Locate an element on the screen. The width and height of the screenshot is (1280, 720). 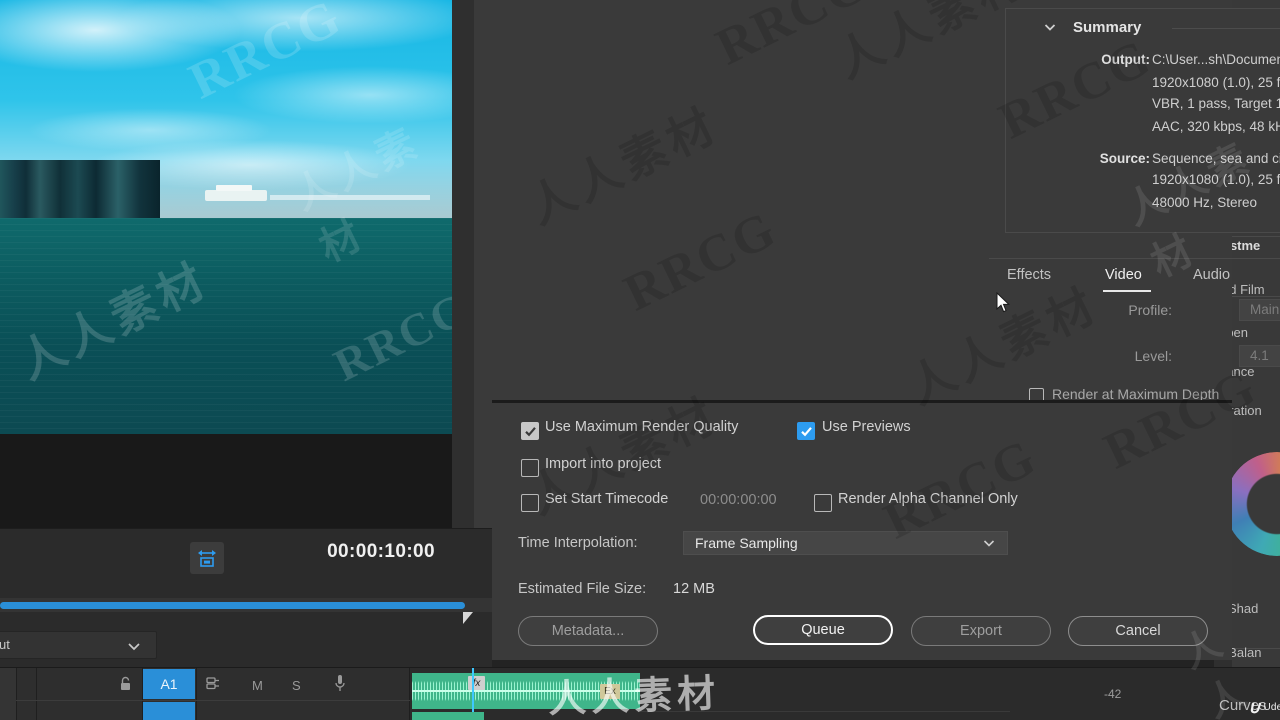
ex-badge: Ex is located at coordinates (610, 691).